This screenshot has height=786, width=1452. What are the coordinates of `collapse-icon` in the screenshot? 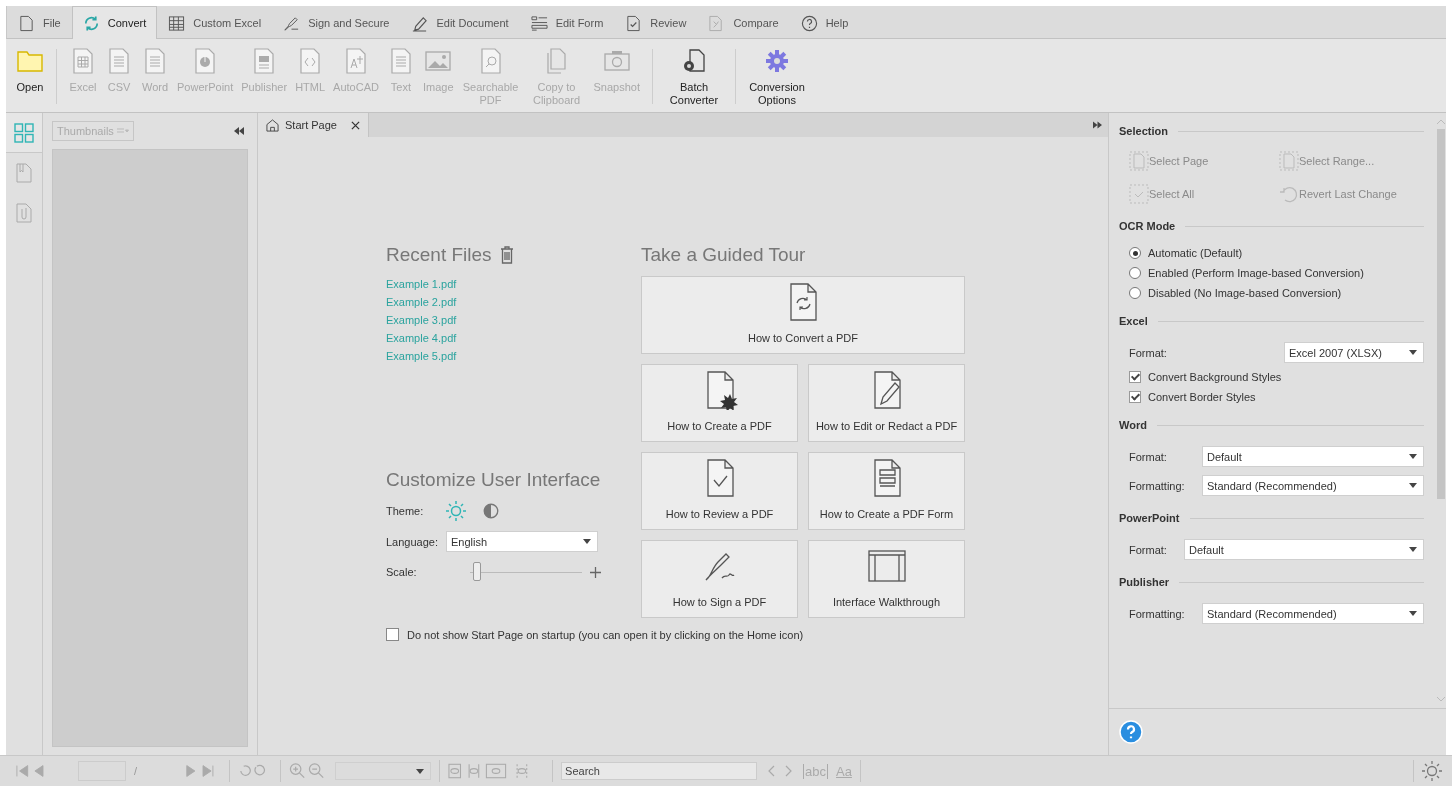 It's located at (239, 131).